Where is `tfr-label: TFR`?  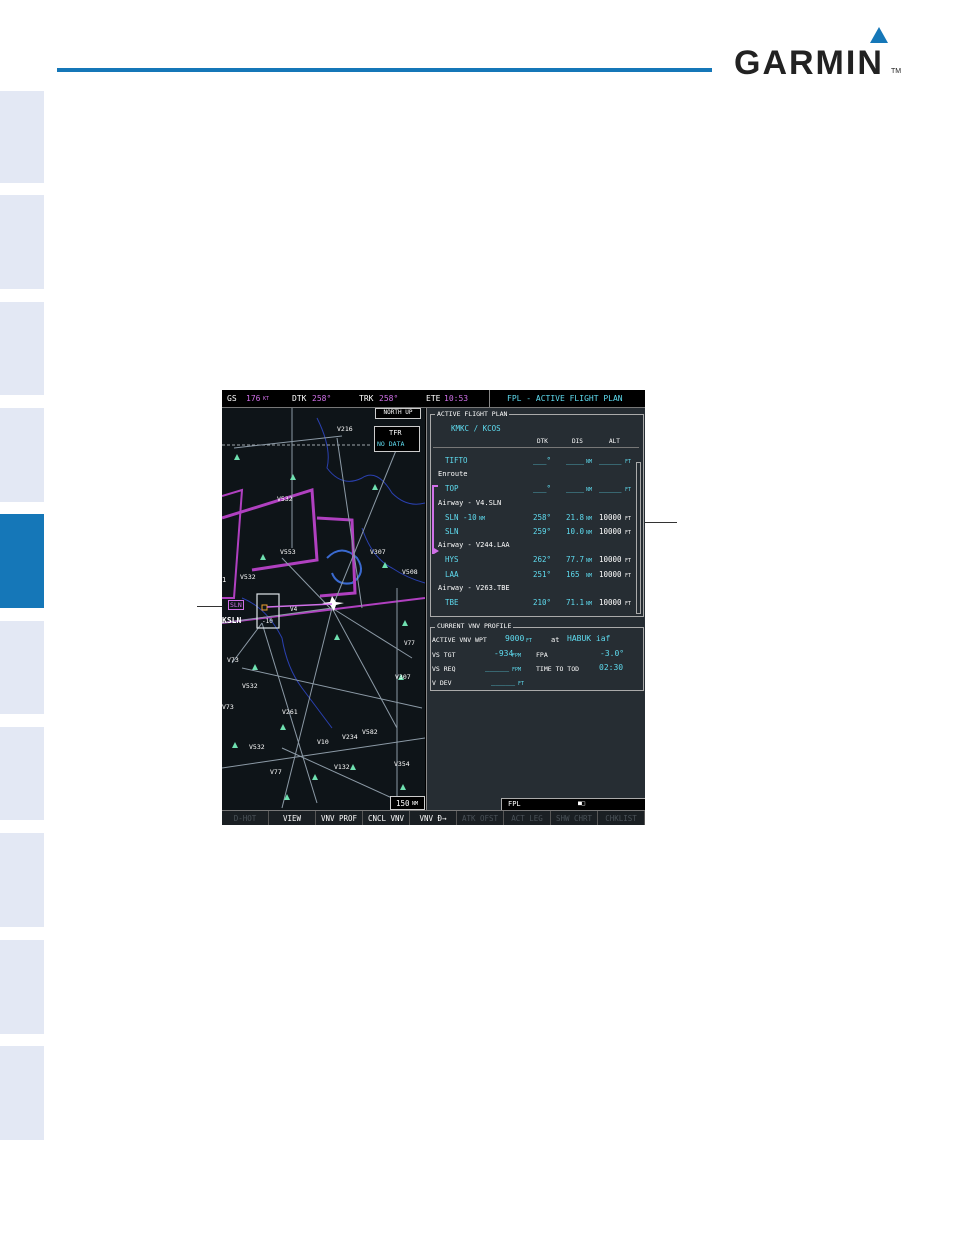 tfr-label: TFR is located at coordinates (395, 433).